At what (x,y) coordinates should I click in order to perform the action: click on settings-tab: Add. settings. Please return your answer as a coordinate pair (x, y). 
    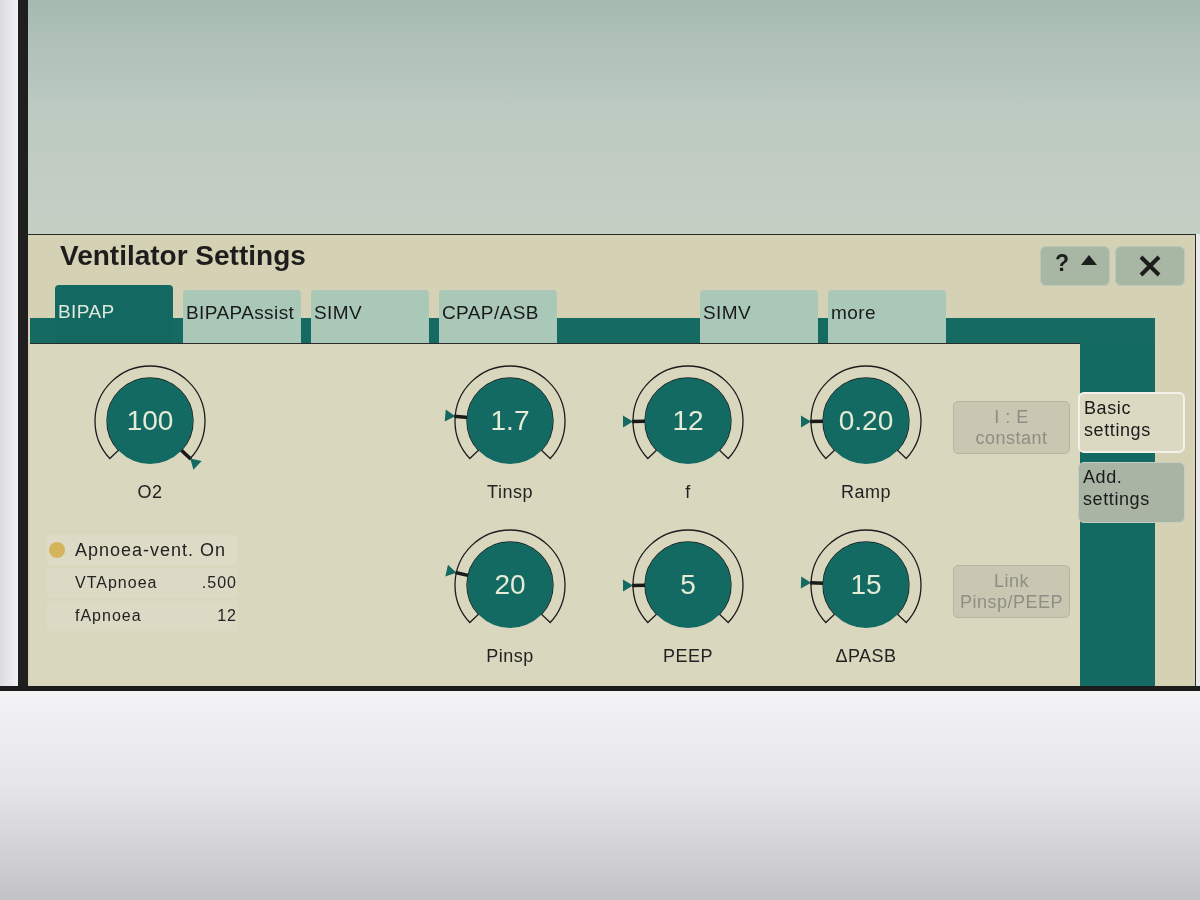
    Looking at the image, I should click on (1131, 492).